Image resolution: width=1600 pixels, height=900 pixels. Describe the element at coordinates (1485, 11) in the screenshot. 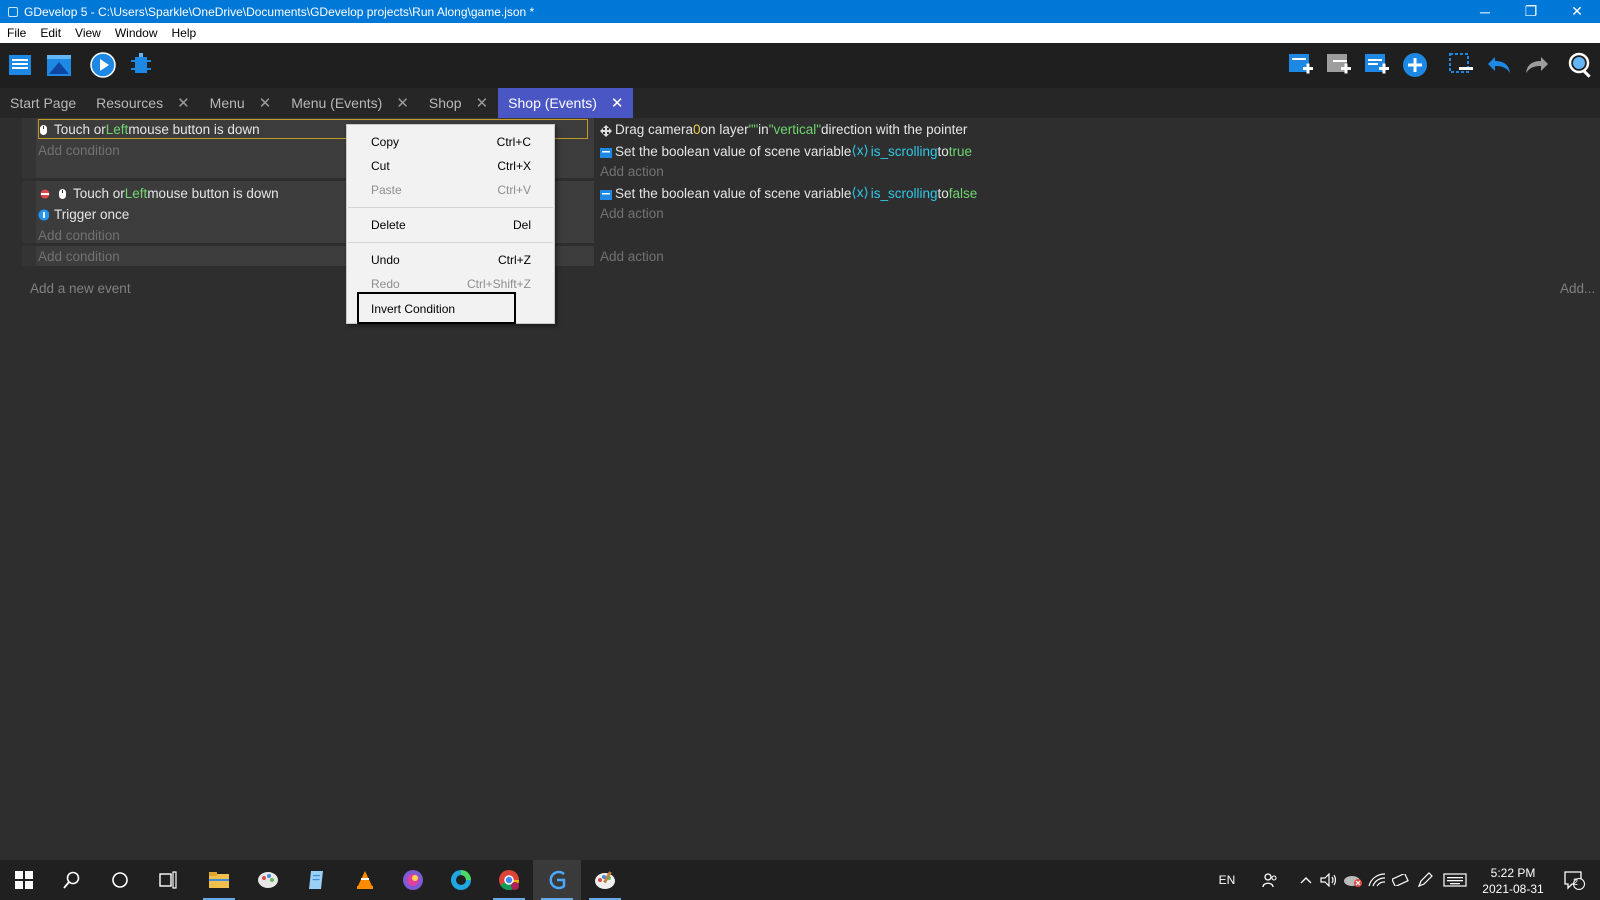

I see `minimize-button: ─` at that location.